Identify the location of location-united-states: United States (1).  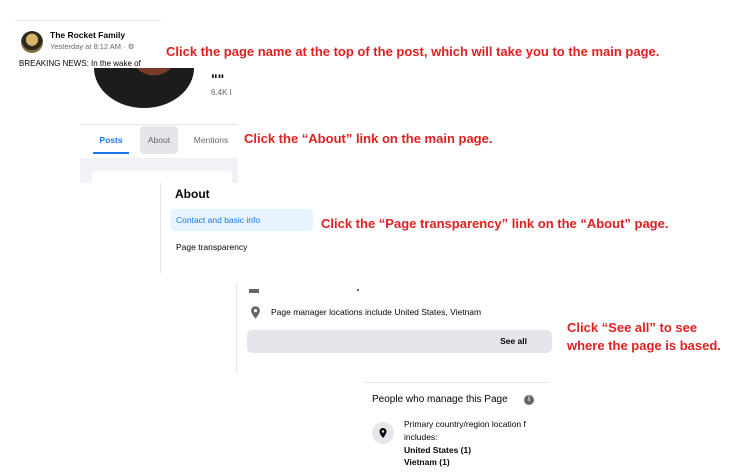
(438, 450).